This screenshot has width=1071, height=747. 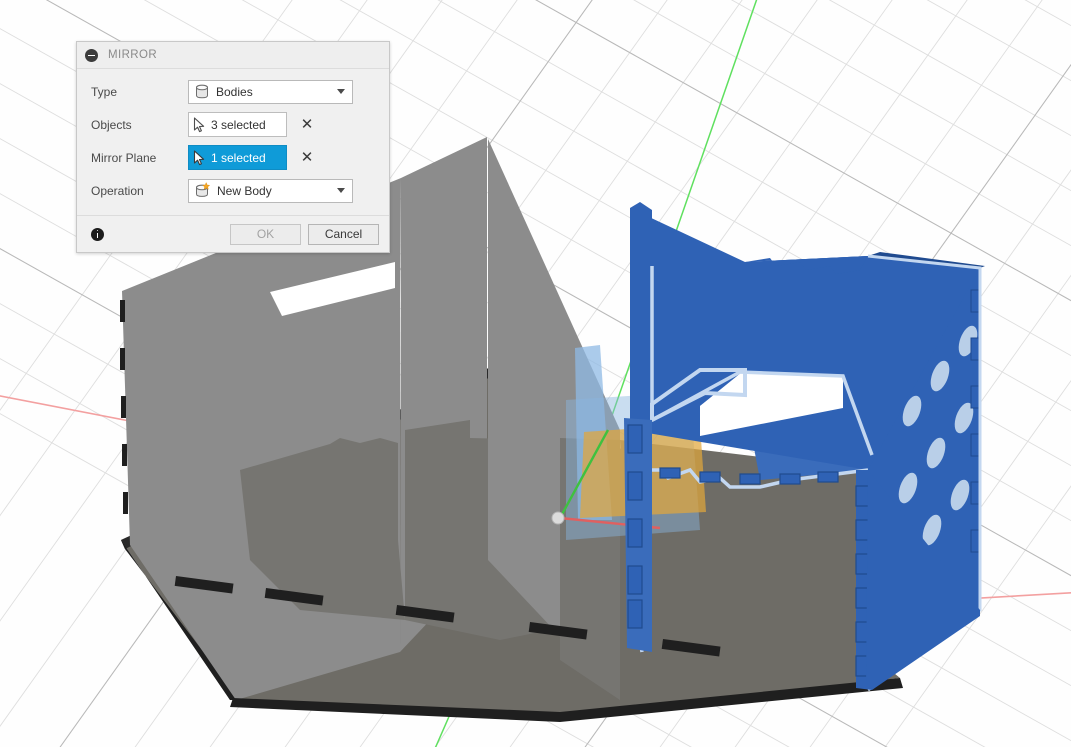 I want to click on row-operation: Operation New Body, so click(x=235, y=190).